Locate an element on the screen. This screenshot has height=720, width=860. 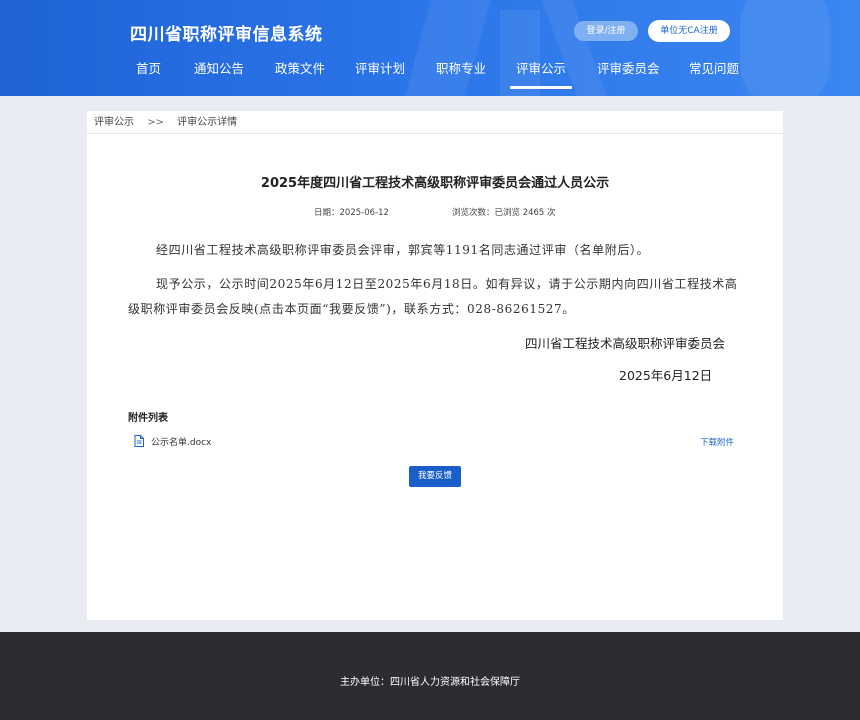
breadcrumb: 评审公示 >> 评审公示详情 is located at coordinates (435, 122).